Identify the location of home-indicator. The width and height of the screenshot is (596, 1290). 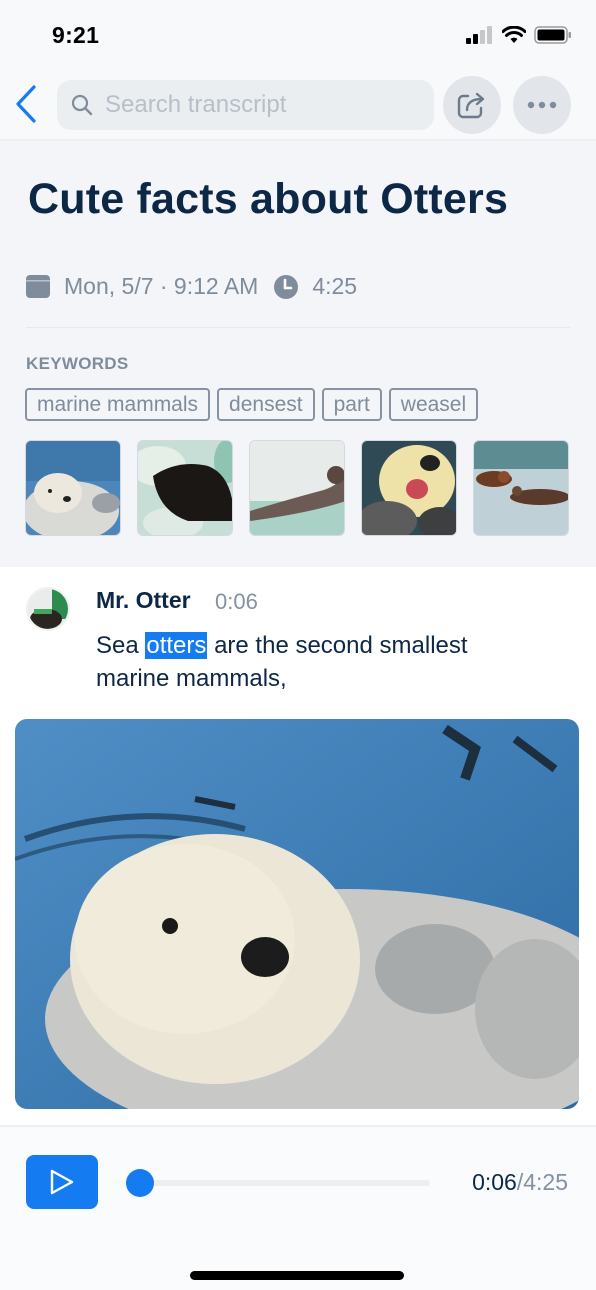
(297, 1275).